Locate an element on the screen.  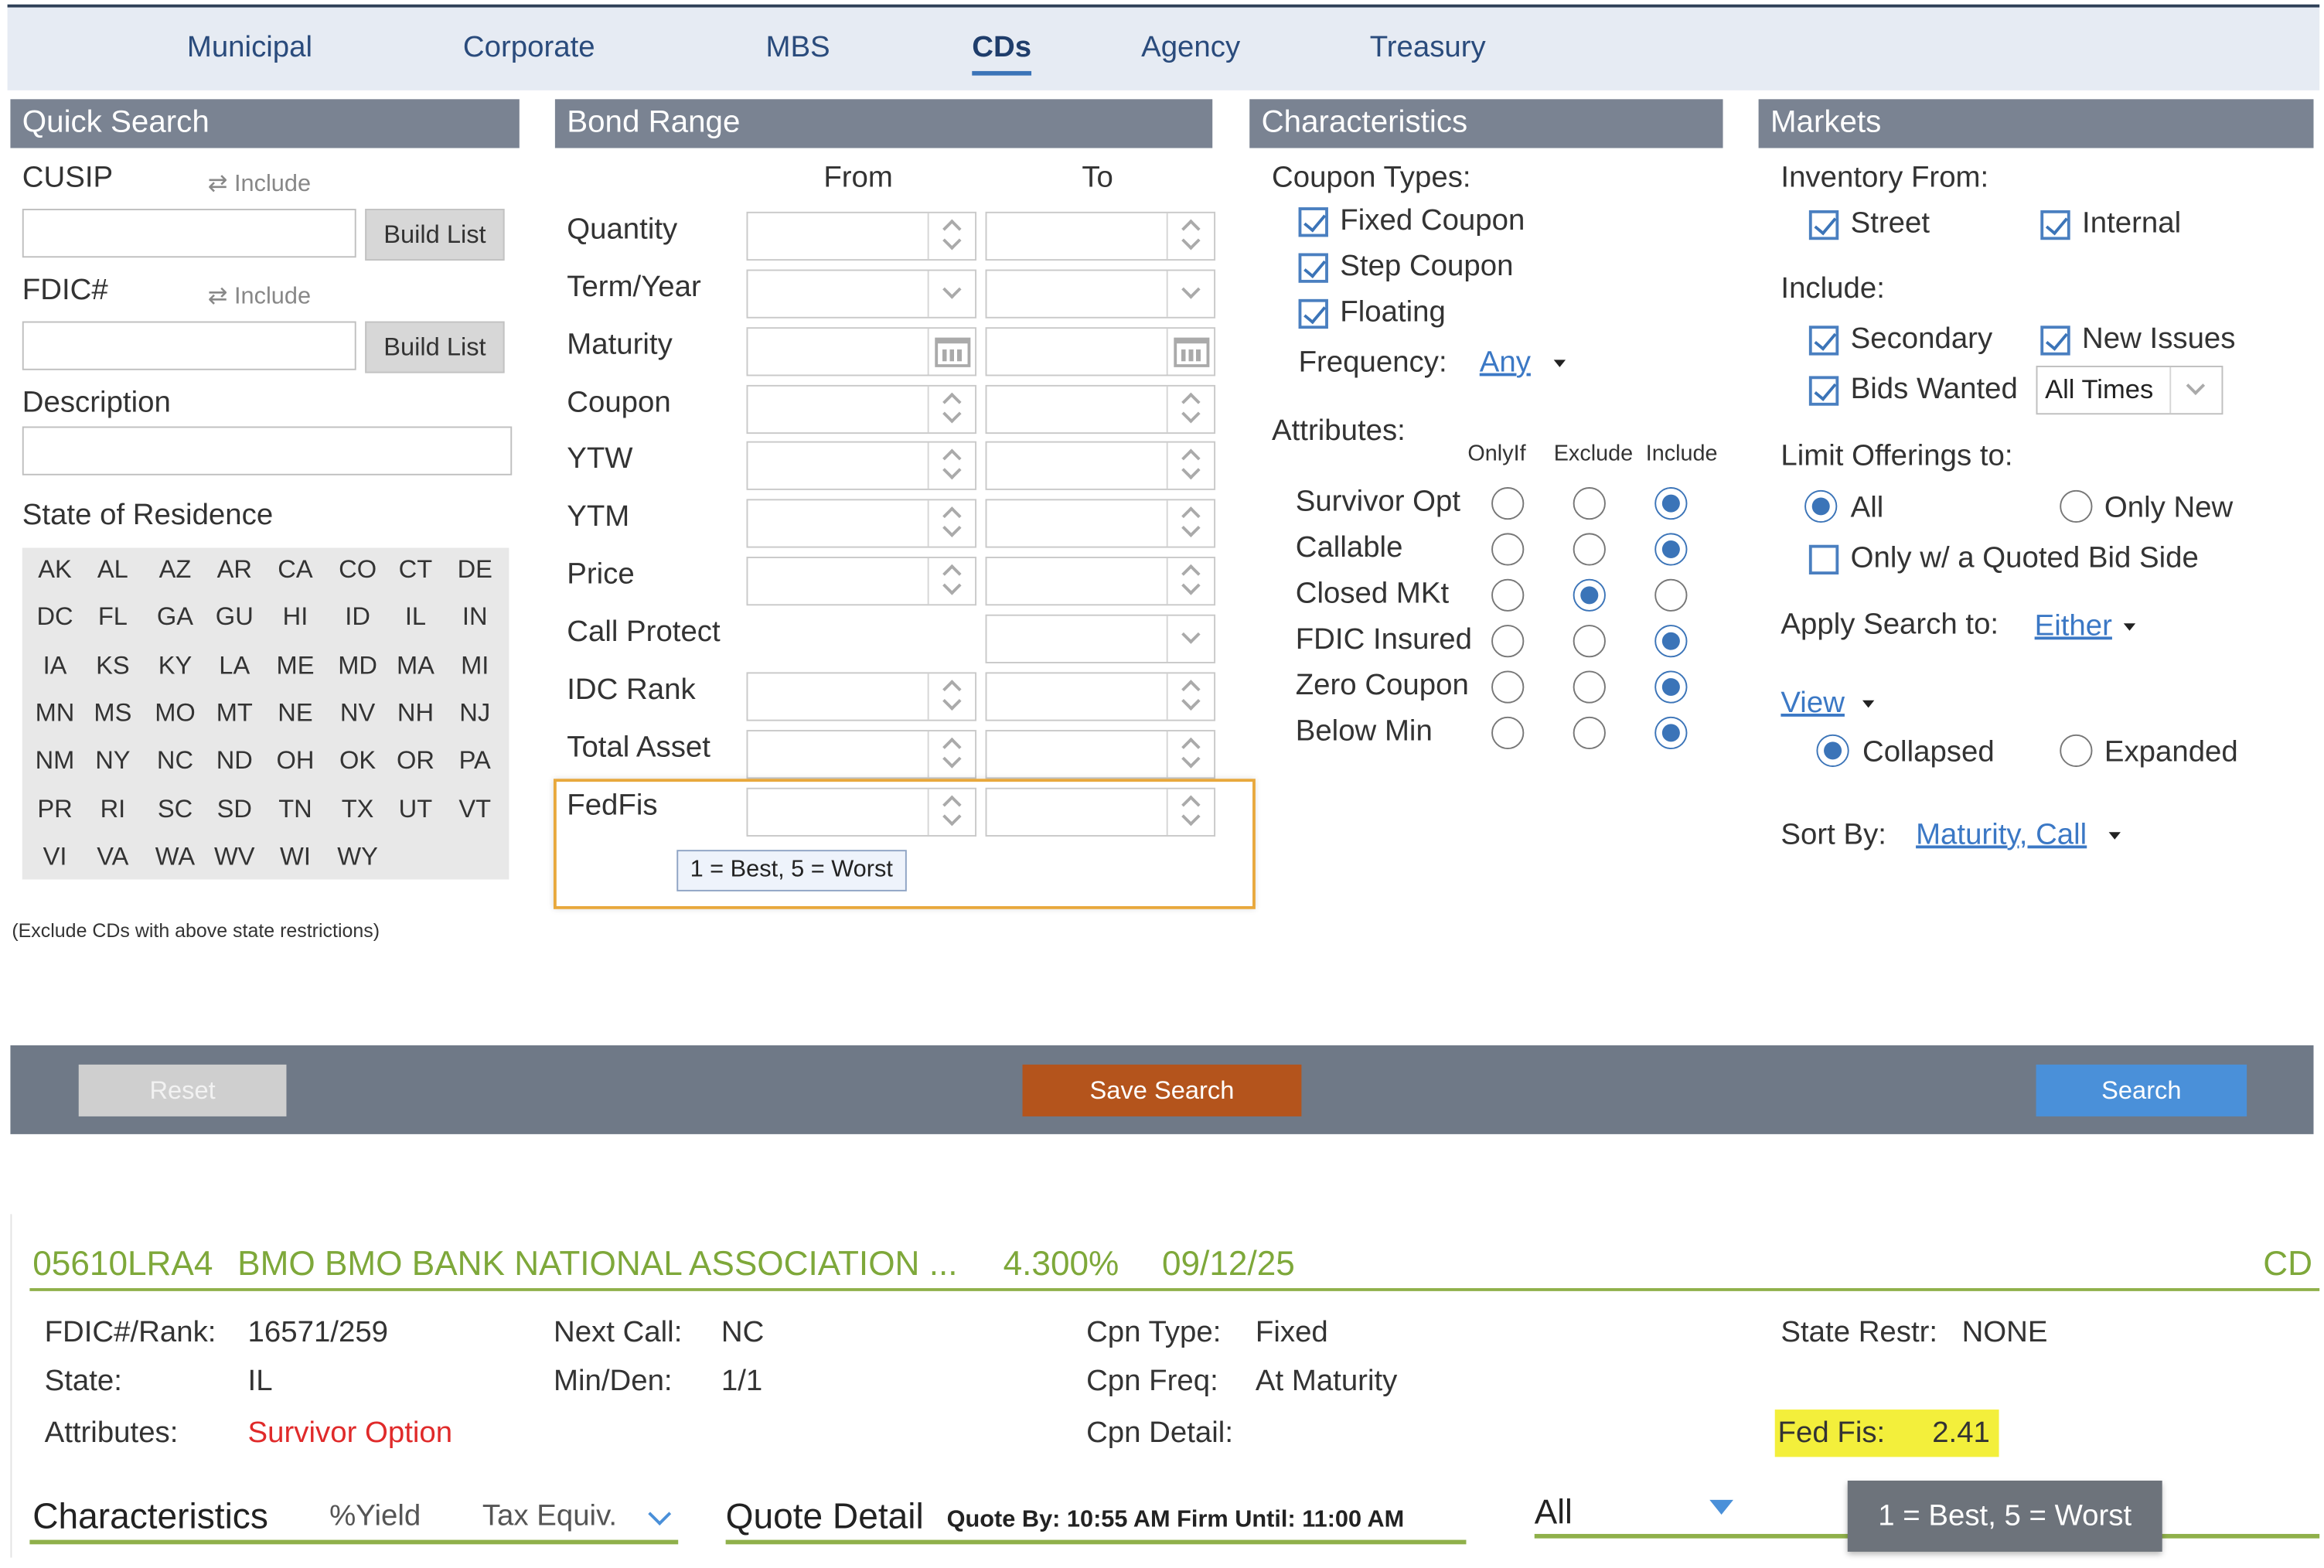
zero-coupon-exclude-radio is located at coordinates (1589, 687).